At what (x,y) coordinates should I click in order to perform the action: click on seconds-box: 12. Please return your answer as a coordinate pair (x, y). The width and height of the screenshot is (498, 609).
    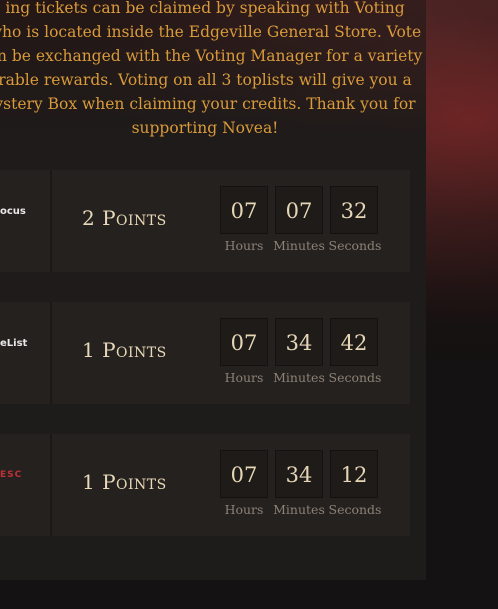
    Looking at the image, I should click on (354, 474).